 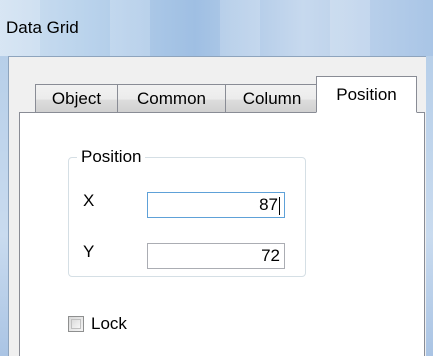 I want to click on x-label: X, so click(x=89, y=200).